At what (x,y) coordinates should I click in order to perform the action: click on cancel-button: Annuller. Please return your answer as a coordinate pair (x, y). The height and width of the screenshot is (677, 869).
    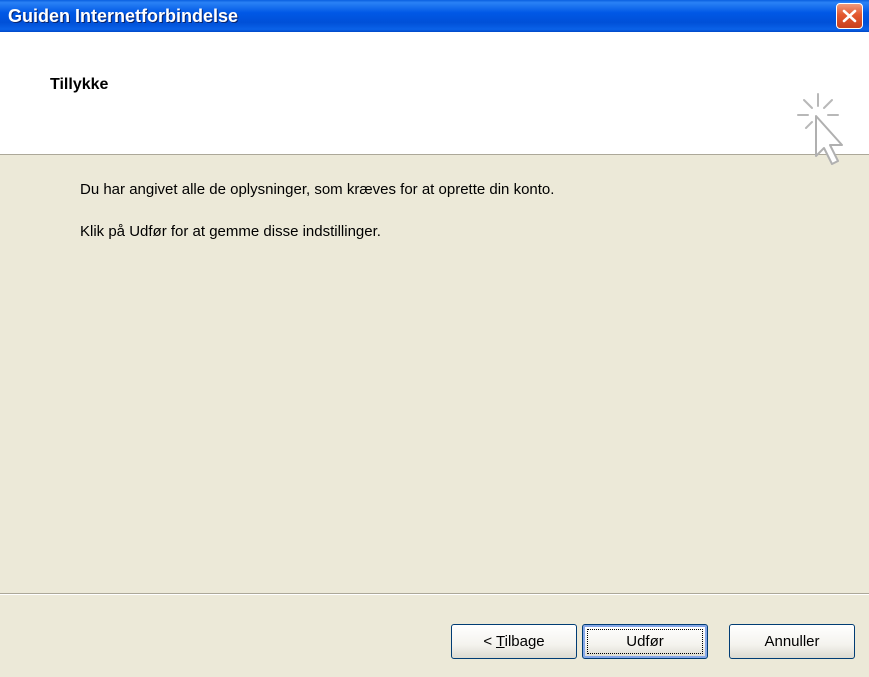
    Looking at the image, I should click on (792, 641).